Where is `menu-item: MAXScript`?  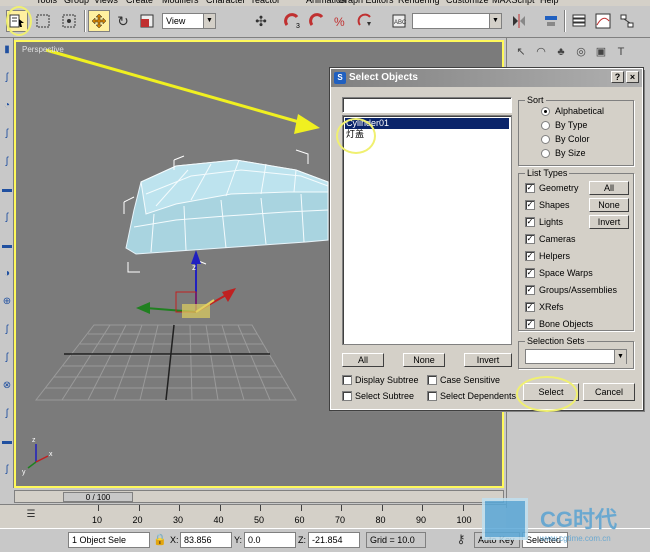 menu-item: MAXScript is located at coordinates (513, 2).